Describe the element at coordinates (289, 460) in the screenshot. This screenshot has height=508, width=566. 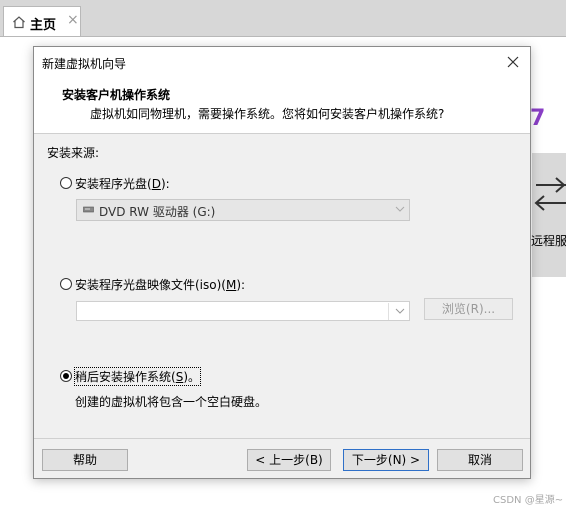
I see `back-button: < 上一步(B)` at that location.